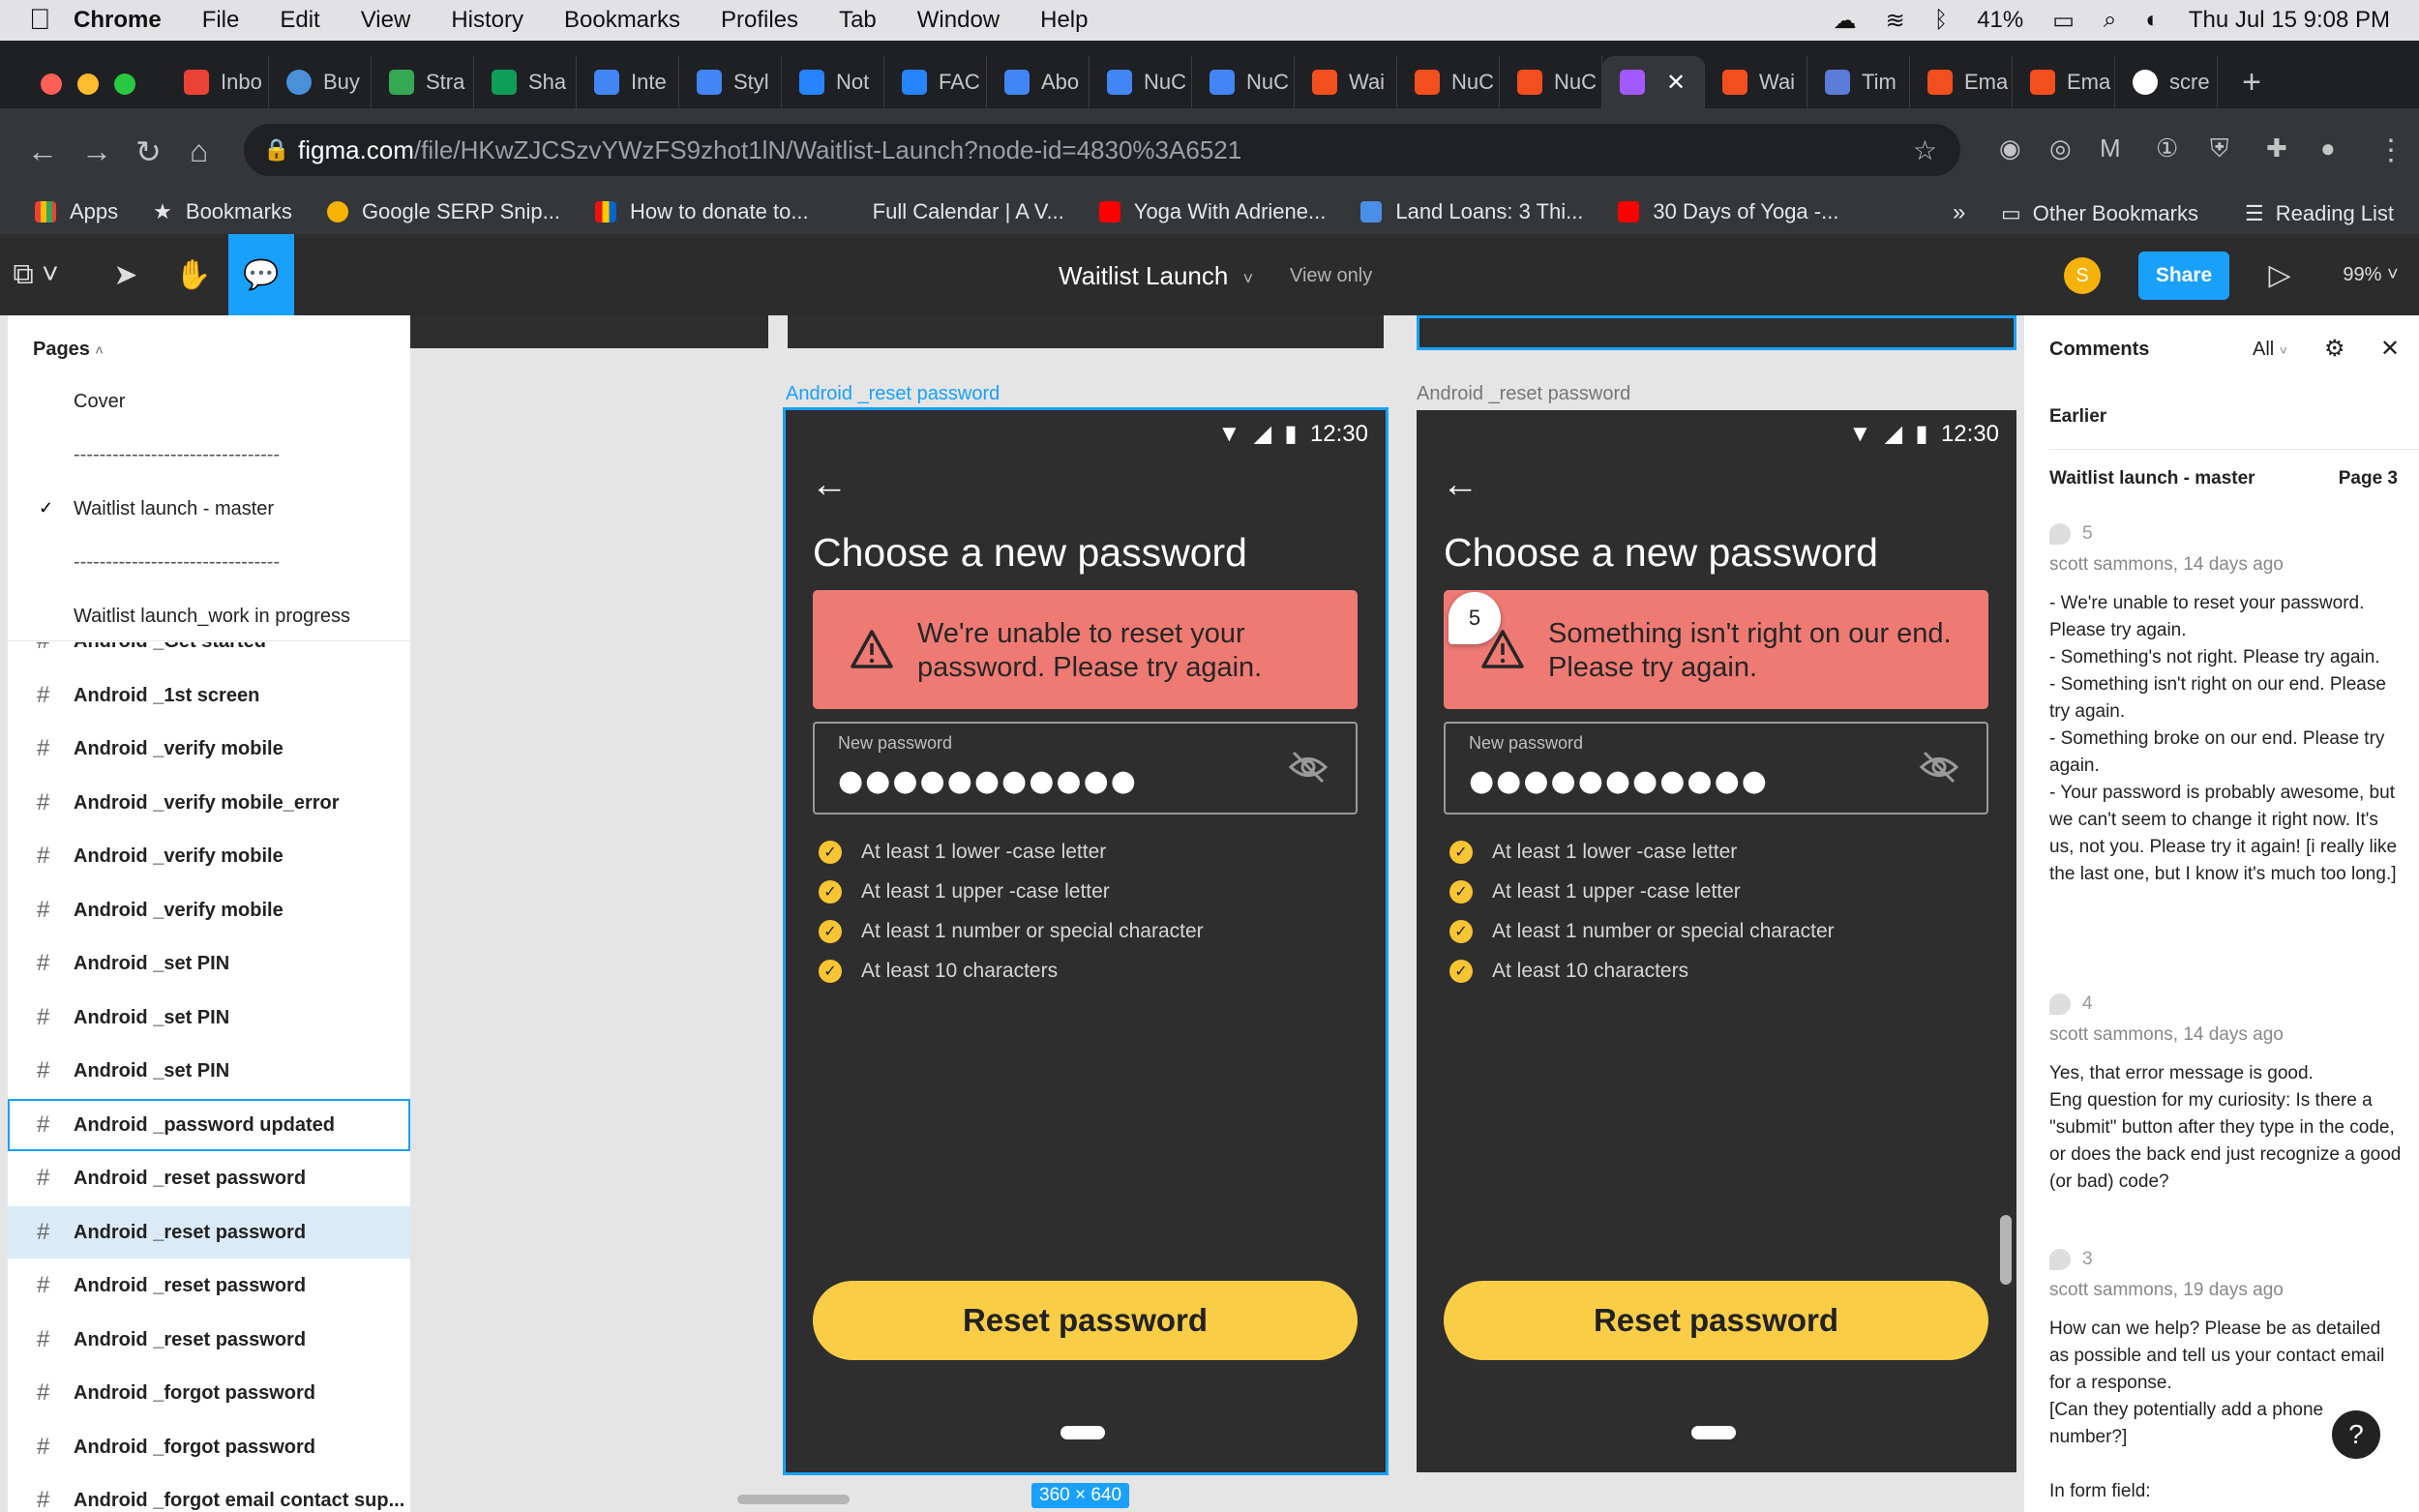 The image size is (2419, 1512). What do you see at coordinates (2220, 148) in the screenshot?
I see `shield-icon: ⛨` at bounding box center [2220, 148].